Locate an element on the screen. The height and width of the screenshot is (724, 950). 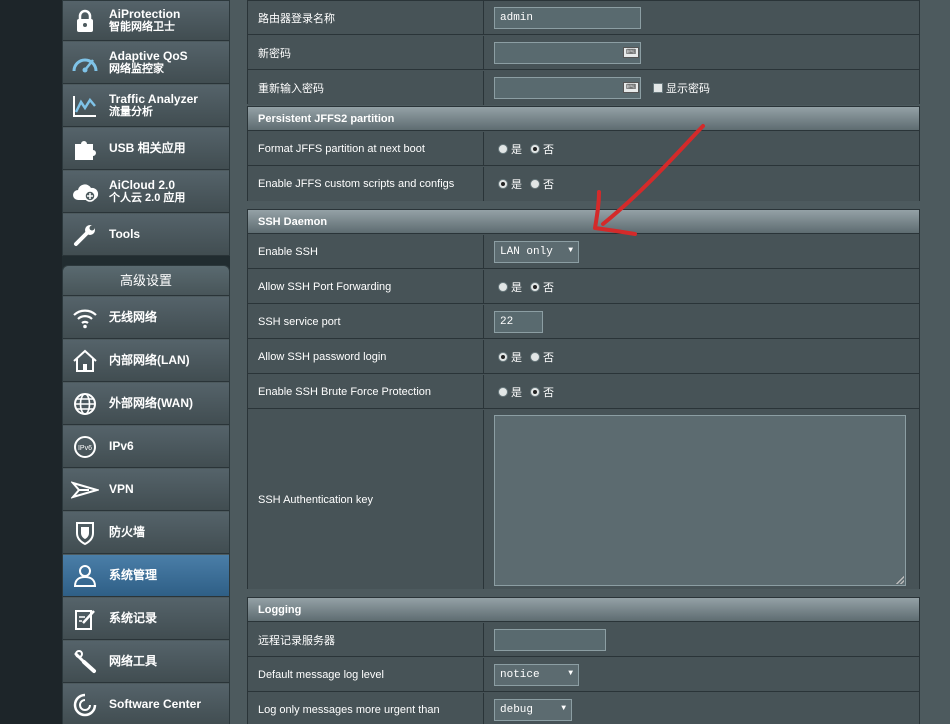
menu-item-tools: Tools is located at coordinates (146, 235).